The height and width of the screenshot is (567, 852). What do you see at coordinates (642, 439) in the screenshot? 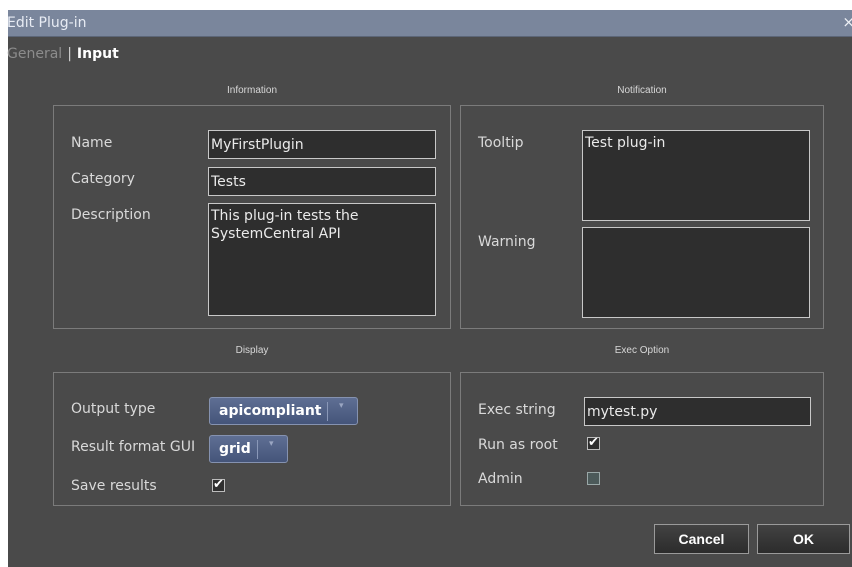
I see `exec-option-group: Exec string Run as root ✔ Admin` at bounding box center [642, 439].